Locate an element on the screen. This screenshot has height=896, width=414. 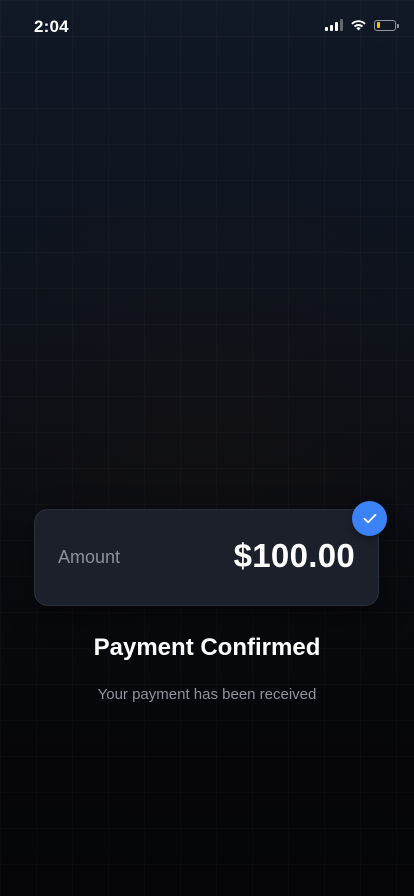
status-icons is located at coordinates (362, 25).